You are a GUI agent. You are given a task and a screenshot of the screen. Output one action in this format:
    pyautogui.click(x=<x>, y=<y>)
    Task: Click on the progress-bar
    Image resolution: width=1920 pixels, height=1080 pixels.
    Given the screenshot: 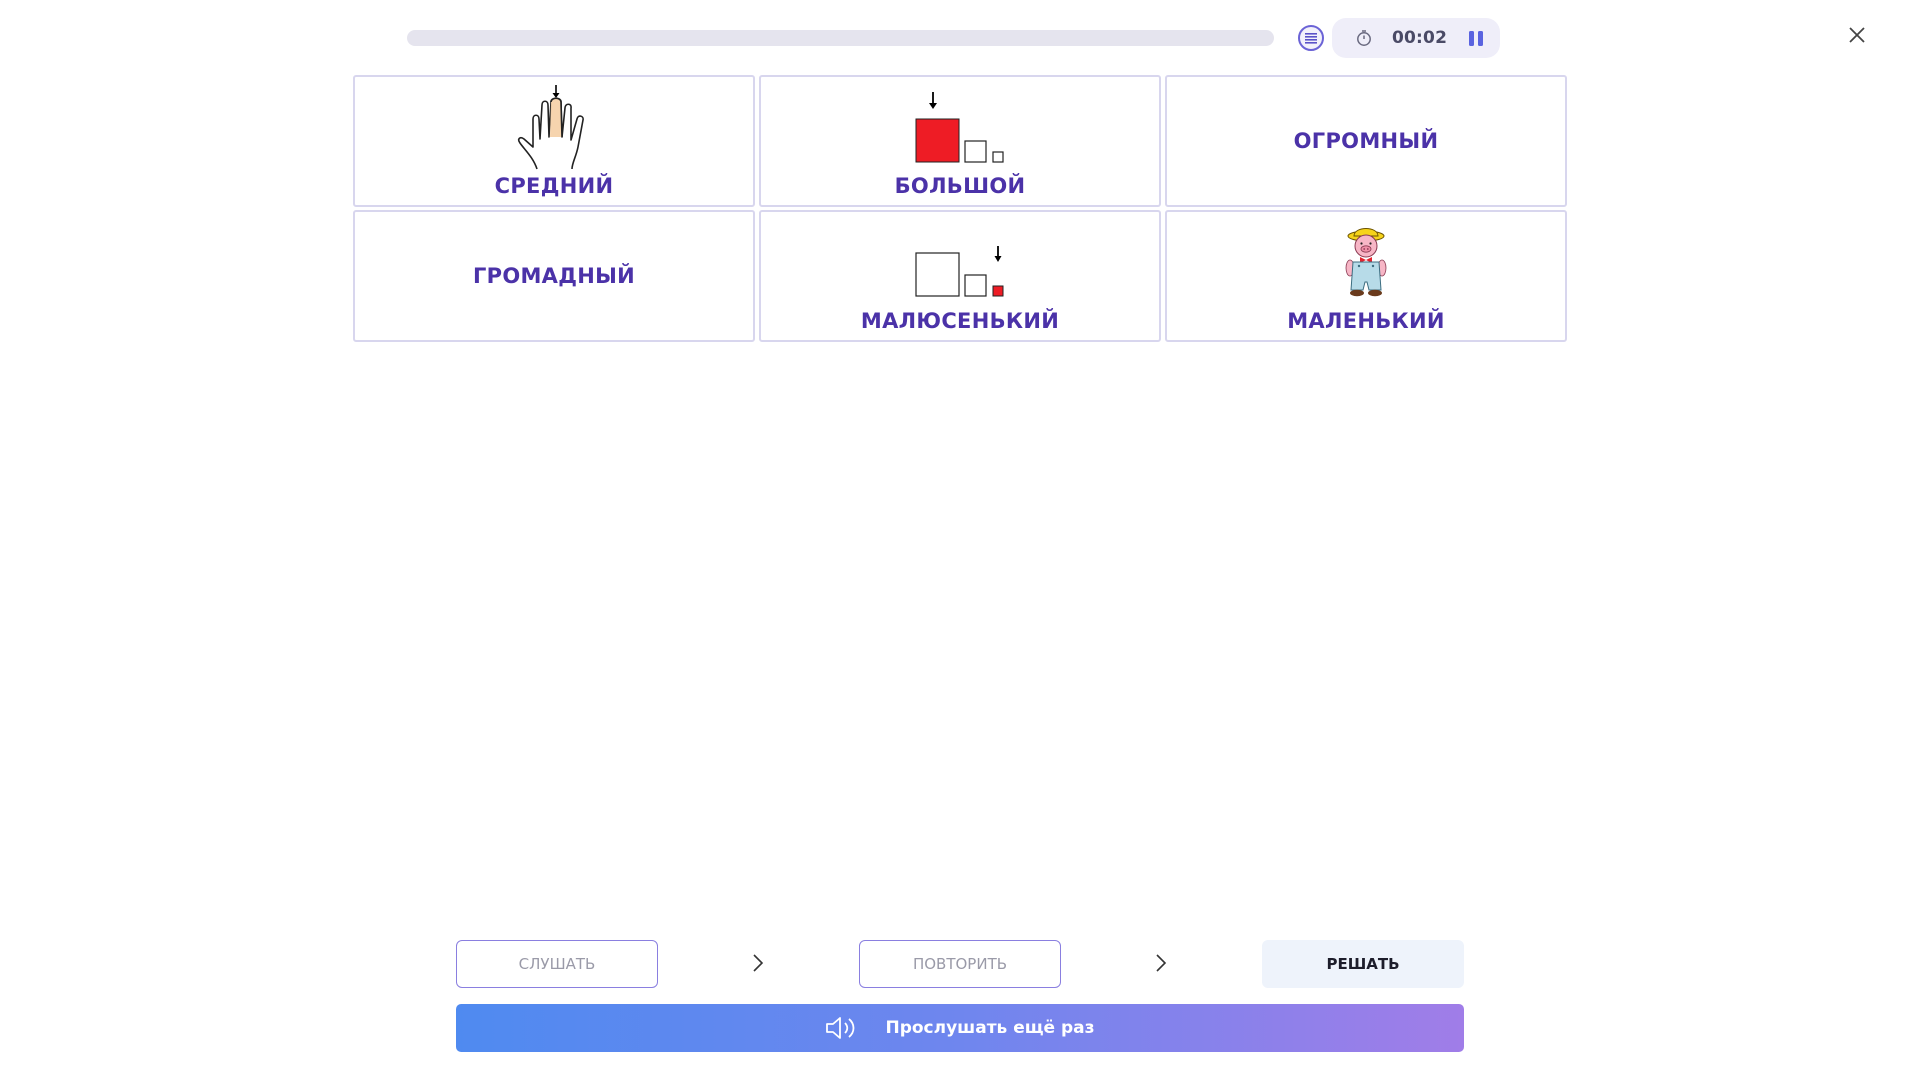 What is the action you would take?
    pyautogui.click(x=840, y=38)
    